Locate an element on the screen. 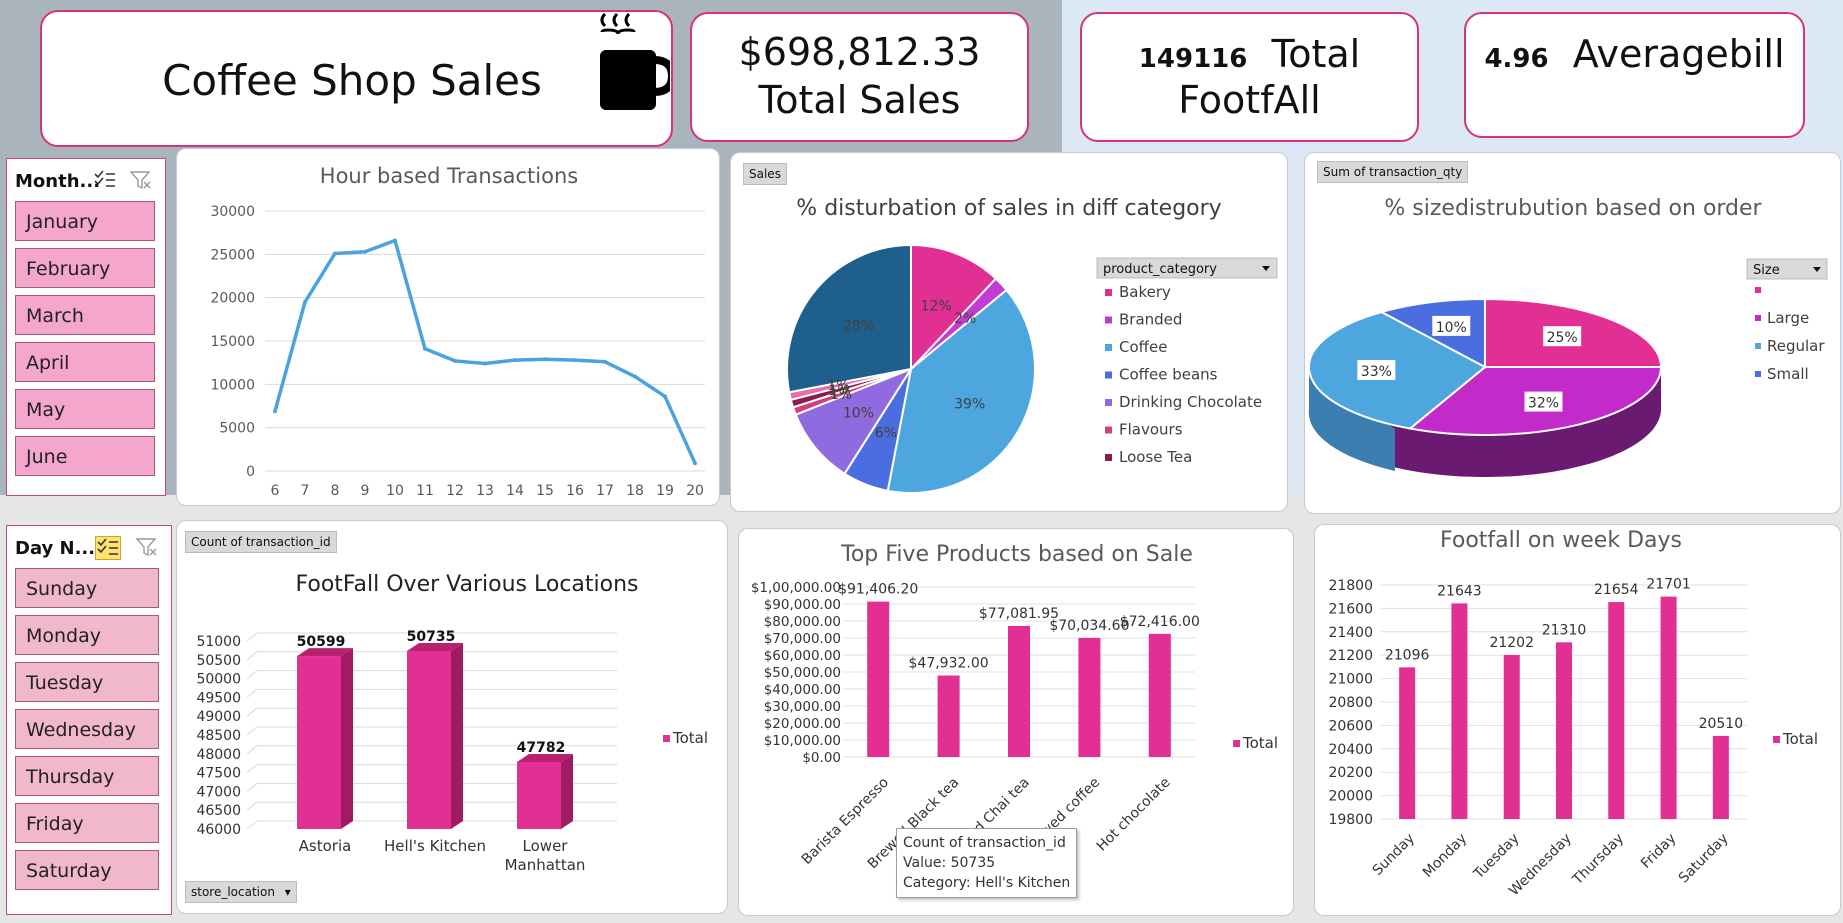  x-tick-label: 20 is located at coordinates (695, 491).